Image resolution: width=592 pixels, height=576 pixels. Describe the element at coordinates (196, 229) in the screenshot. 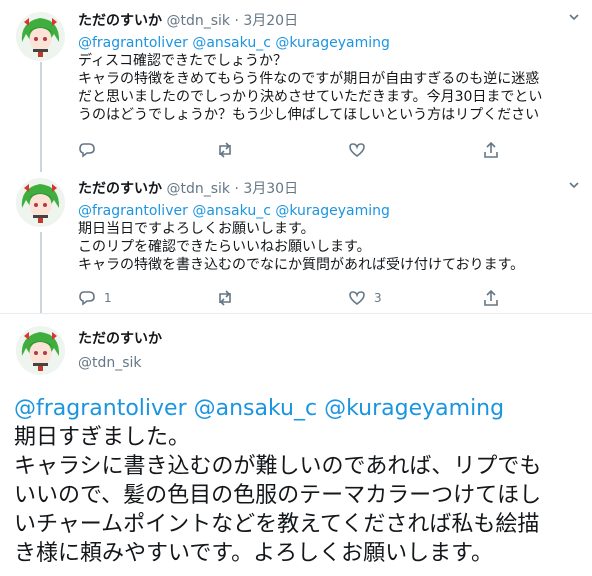

I see `tweet-text-line: 期日当日ですよろしくお願いします。` at that location.